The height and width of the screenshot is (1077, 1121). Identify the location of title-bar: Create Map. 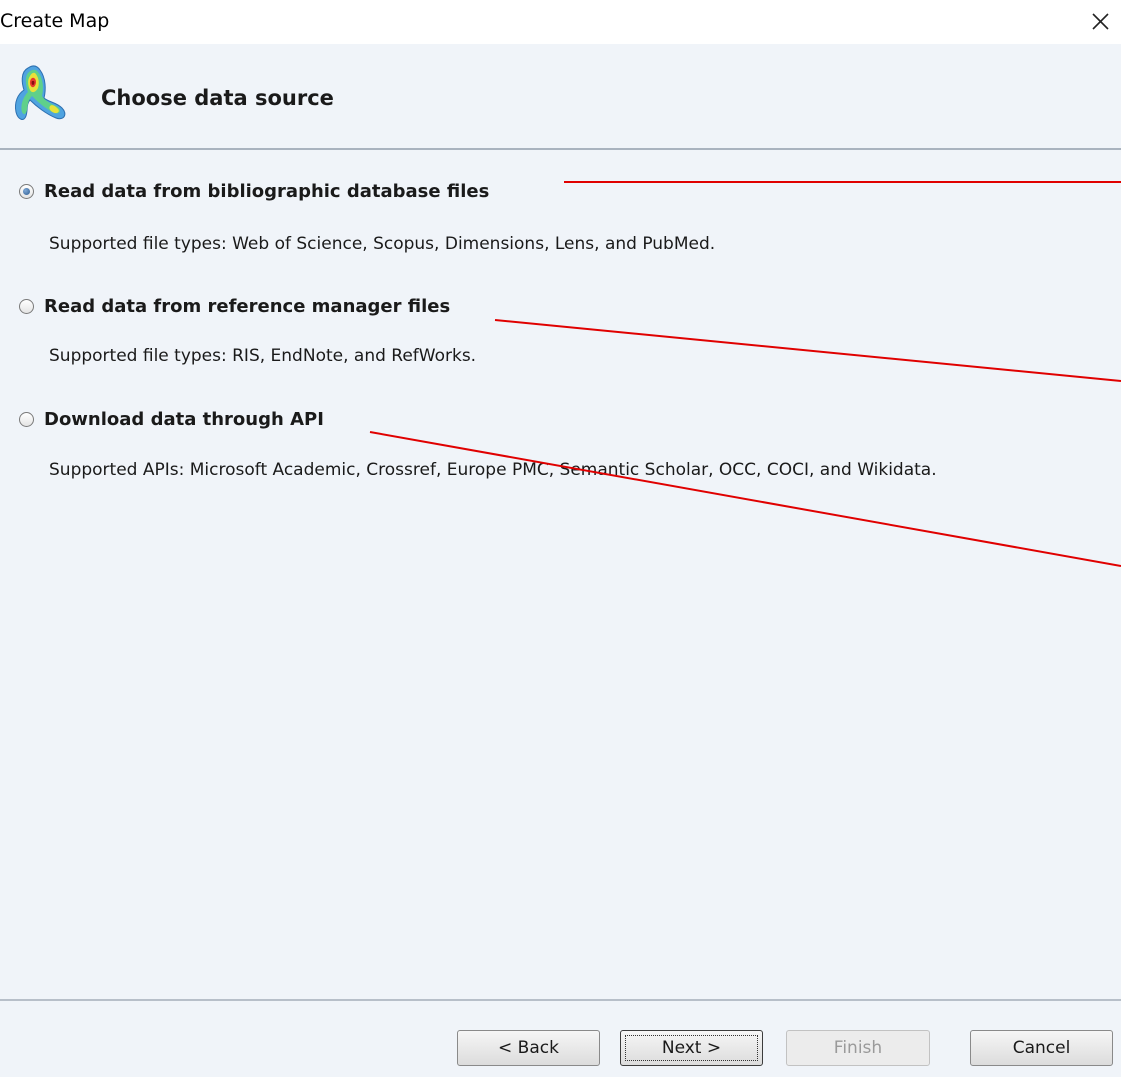
(560, 22).